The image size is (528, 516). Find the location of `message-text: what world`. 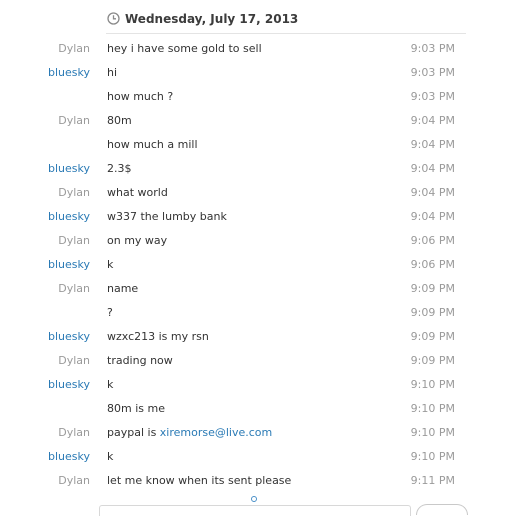

message-text: what world is located at coordinates (137, 192).